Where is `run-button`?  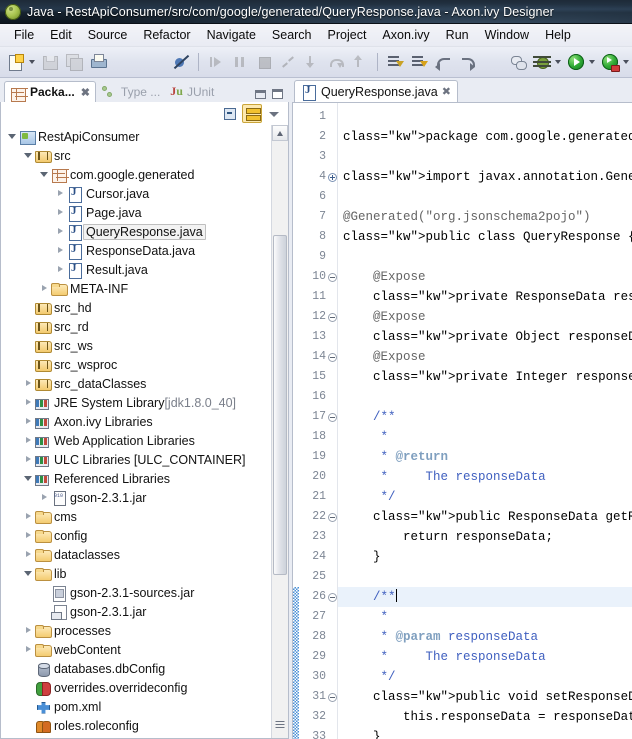
run-button is located at coordinates (576, 62).